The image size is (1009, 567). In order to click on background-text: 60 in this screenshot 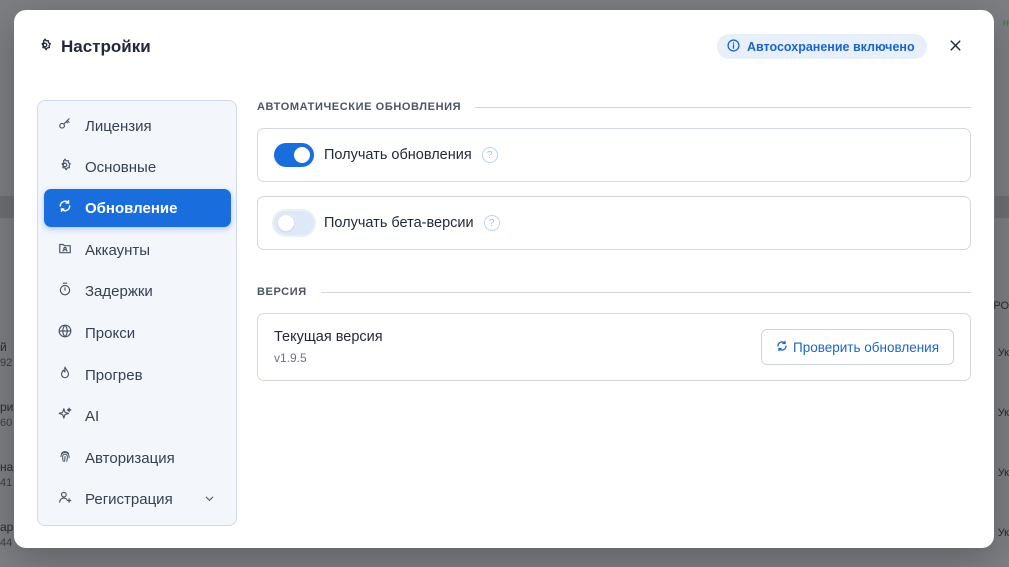, I will do `click(6, 423)`.